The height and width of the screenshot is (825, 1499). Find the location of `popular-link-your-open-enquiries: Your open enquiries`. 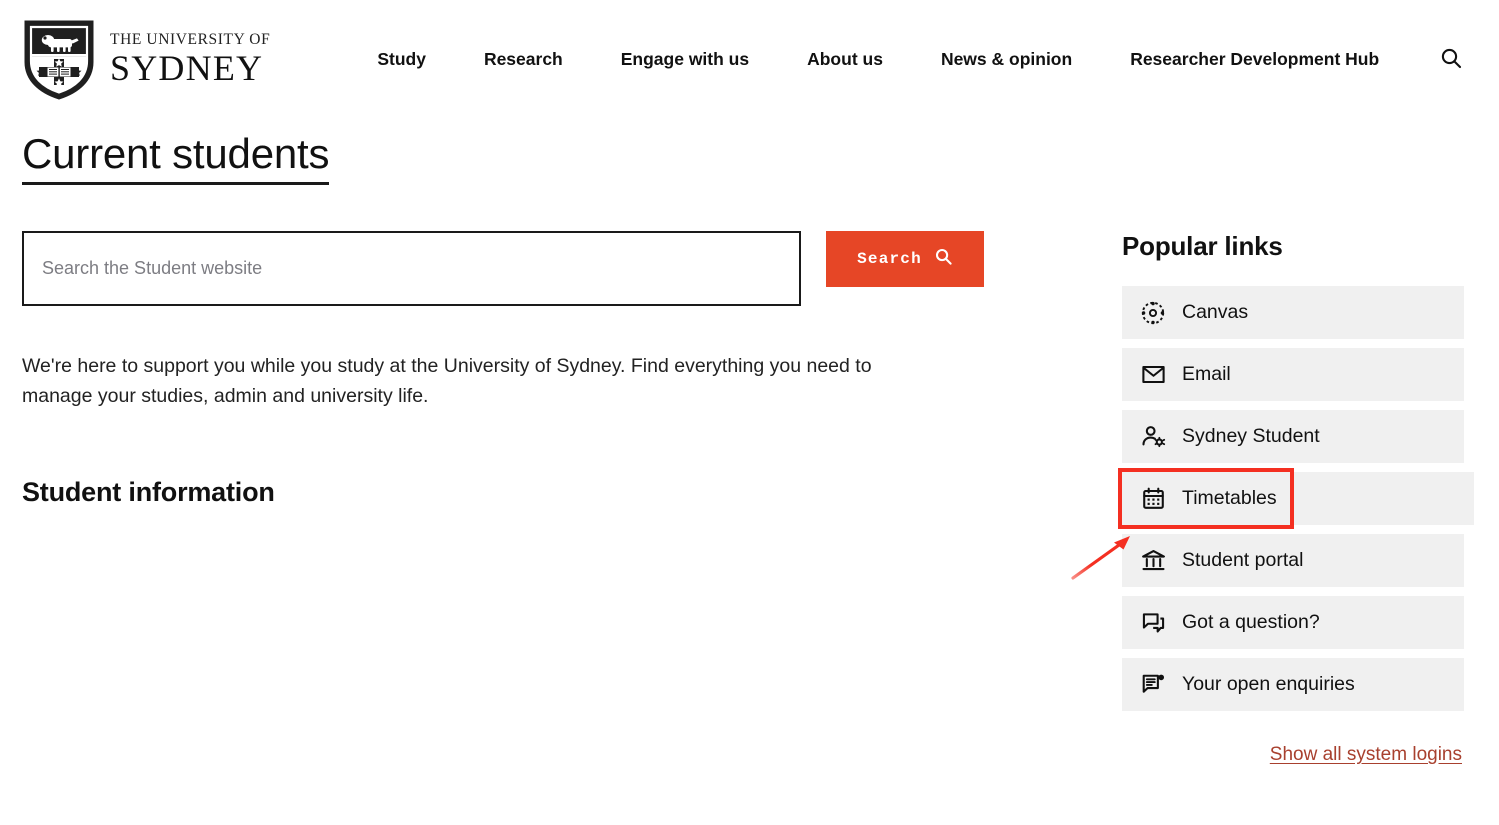

popular-link-your-open-enquiries: Your open enquiries is located at coordinates (1293, 684).